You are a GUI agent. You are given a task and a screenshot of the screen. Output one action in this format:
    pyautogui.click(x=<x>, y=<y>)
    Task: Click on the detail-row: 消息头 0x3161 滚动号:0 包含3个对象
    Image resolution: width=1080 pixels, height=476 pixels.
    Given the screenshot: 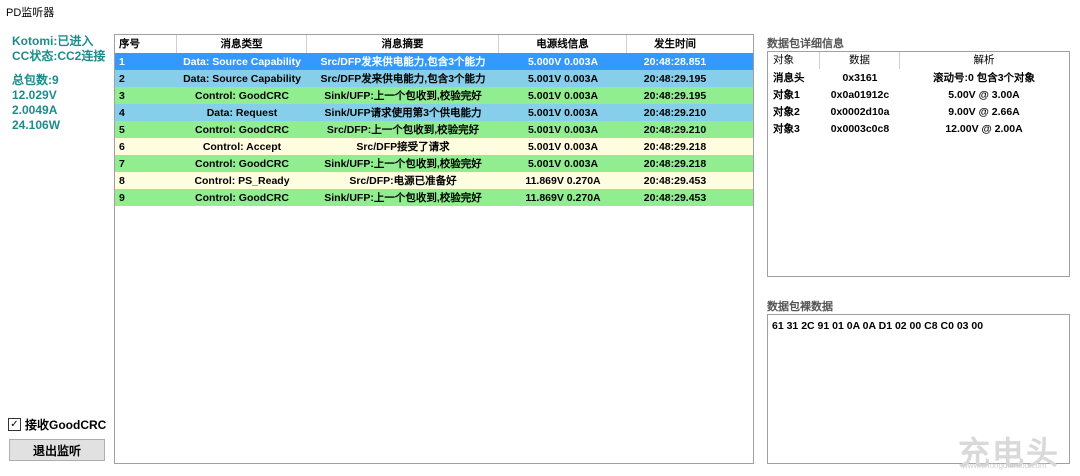 What is the action you would take?
    pyautogui.click(x=918, y=77)
    